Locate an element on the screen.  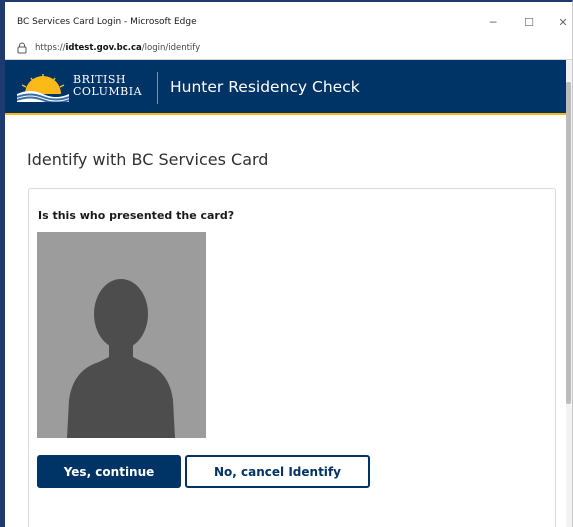
bc-sun-logo-icon is located at coordinates (43, 87).